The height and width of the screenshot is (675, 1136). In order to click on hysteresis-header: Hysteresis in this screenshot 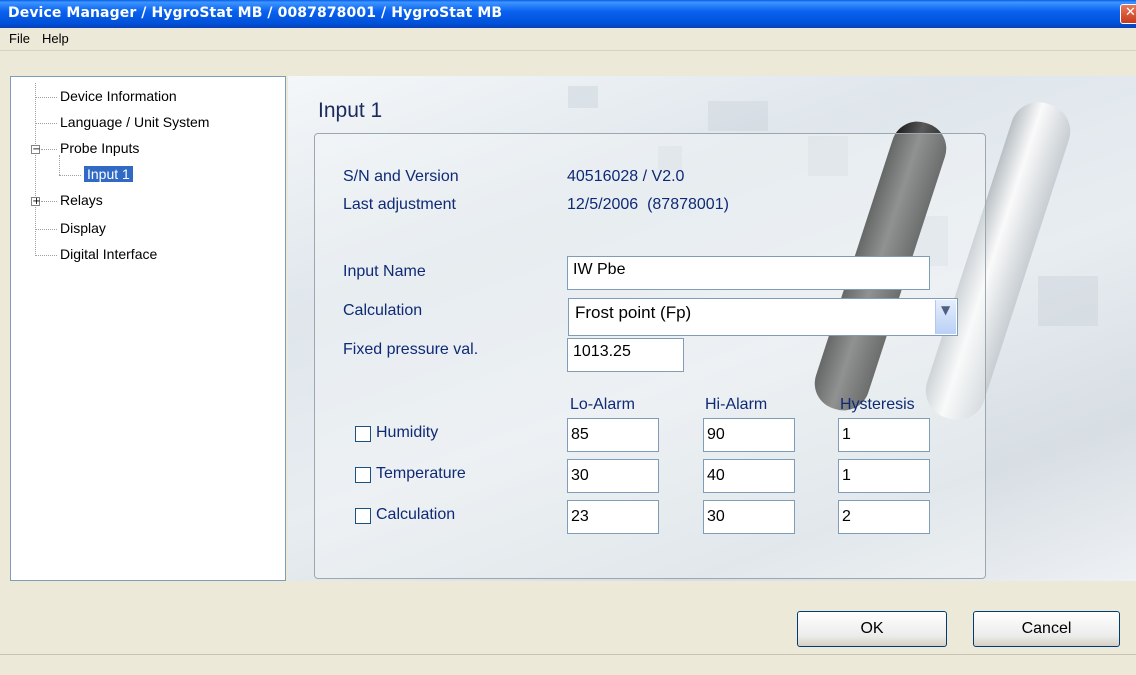, I will do `click(877, 404)`.